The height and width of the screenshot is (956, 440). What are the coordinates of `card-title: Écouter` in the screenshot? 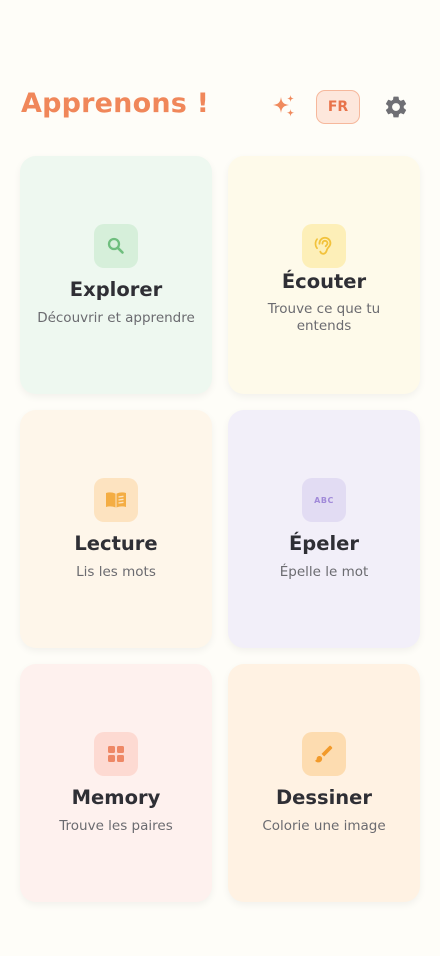 It's located at (324, 281).